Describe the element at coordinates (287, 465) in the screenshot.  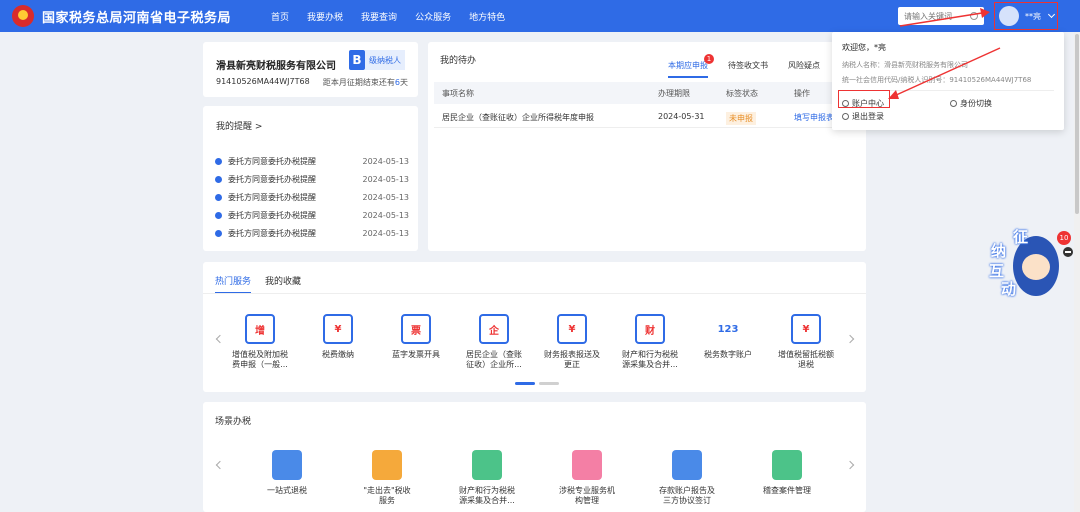
I see `refund-icon` at that location.